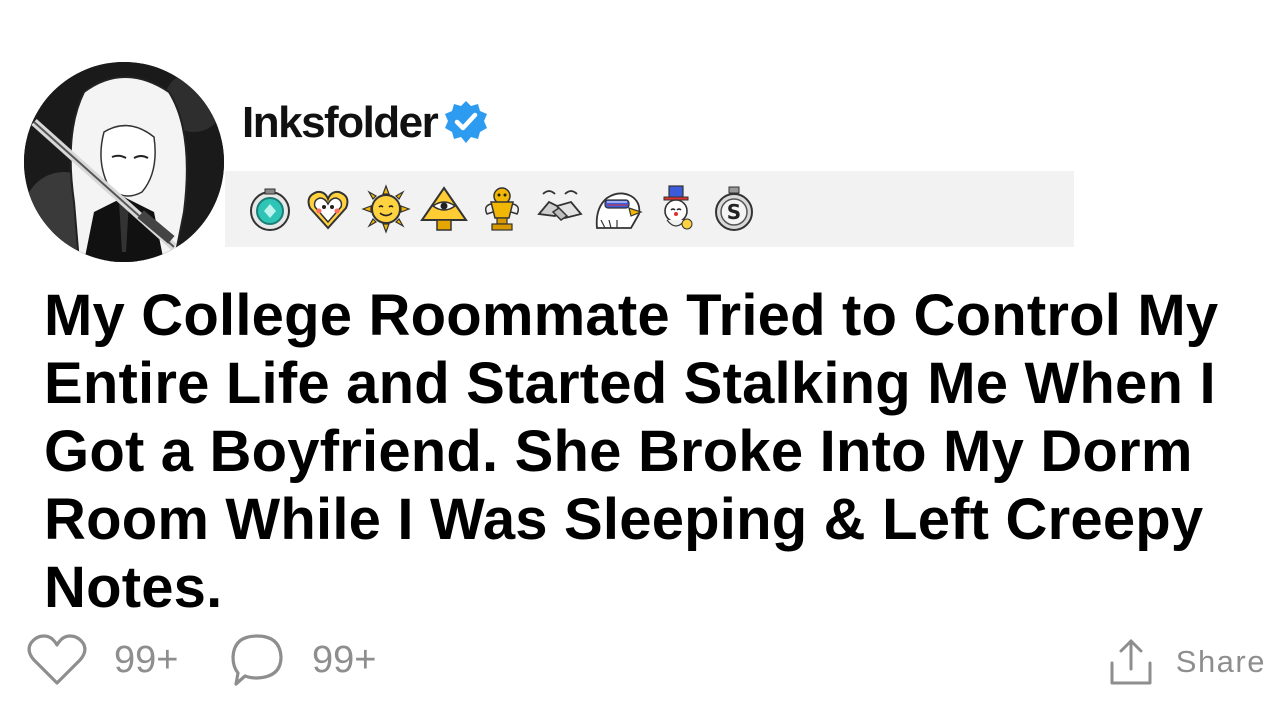 This screenshot has width=1280, height=720. Describe the element at coordinates (1131, 662) in the screenshot. I see `share-upload-icon` at that location.